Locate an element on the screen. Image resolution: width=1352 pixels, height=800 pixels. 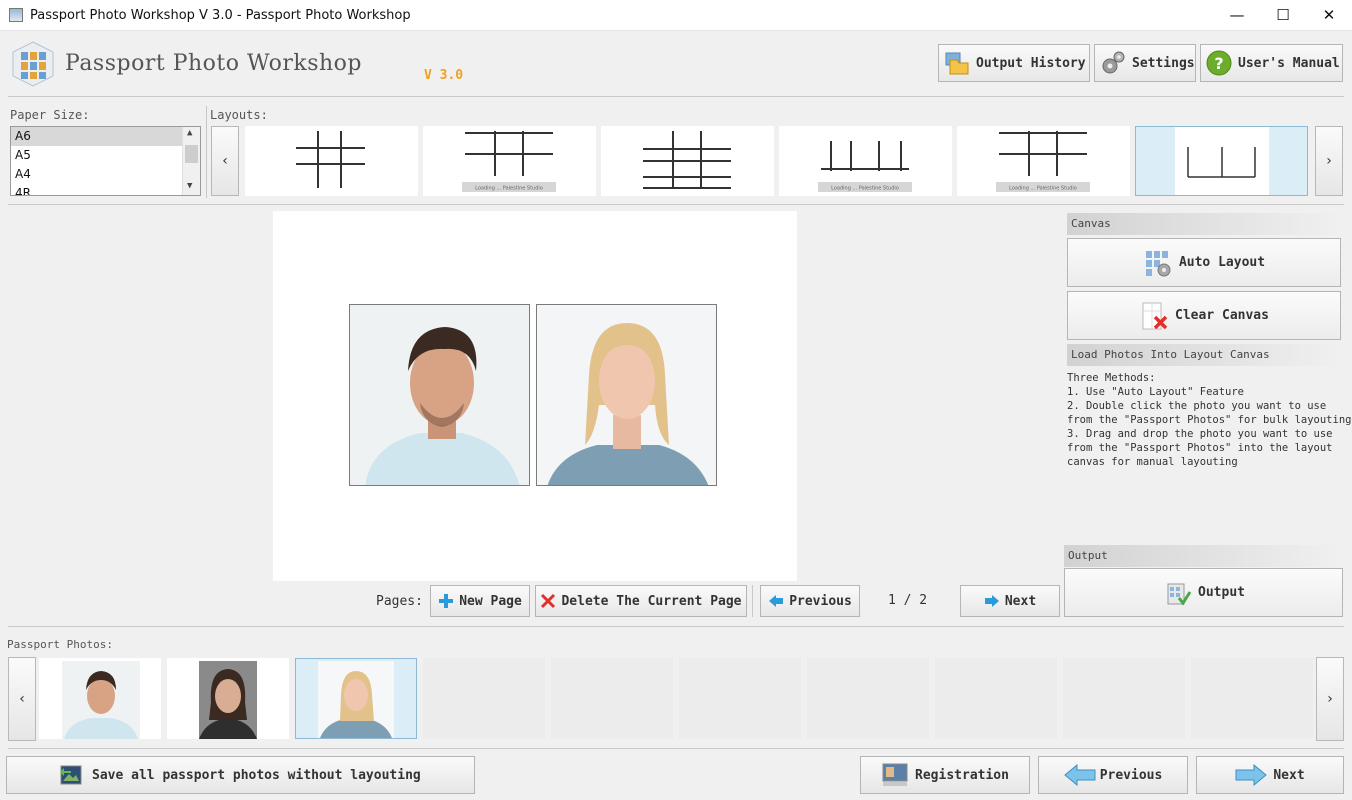
layouts-next-button: › is located at coordinates (1329, 161).